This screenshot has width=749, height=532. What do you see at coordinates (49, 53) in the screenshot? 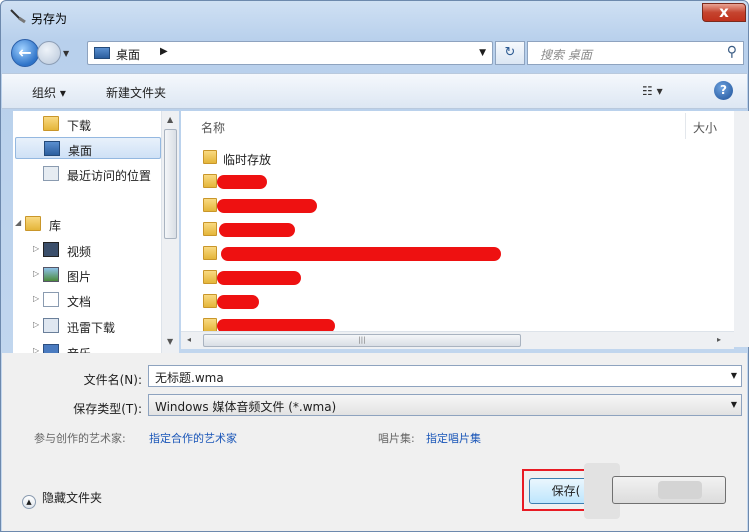
I see `forward-button` at bounding box center [49, 53].